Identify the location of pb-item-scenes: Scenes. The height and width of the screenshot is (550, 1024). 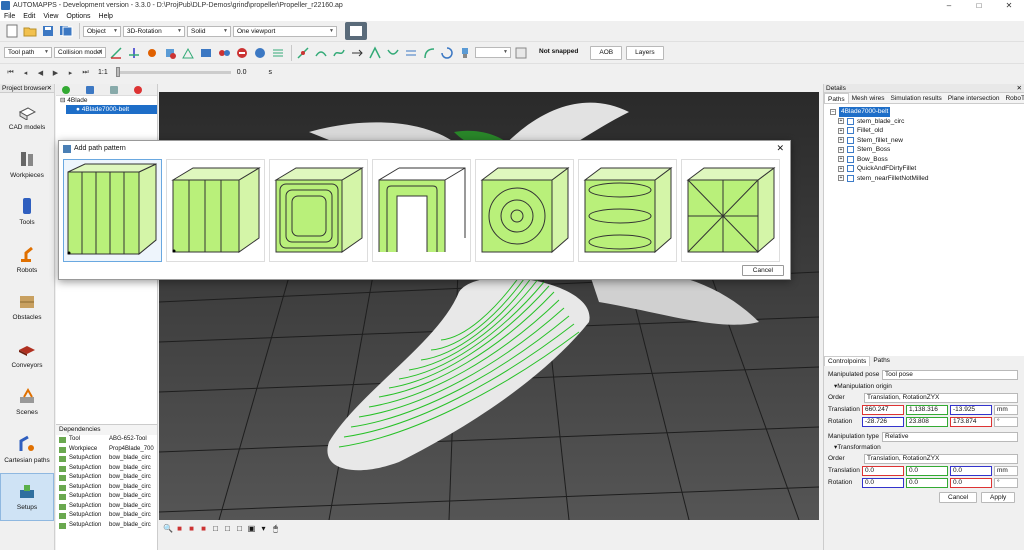
(27, 402).